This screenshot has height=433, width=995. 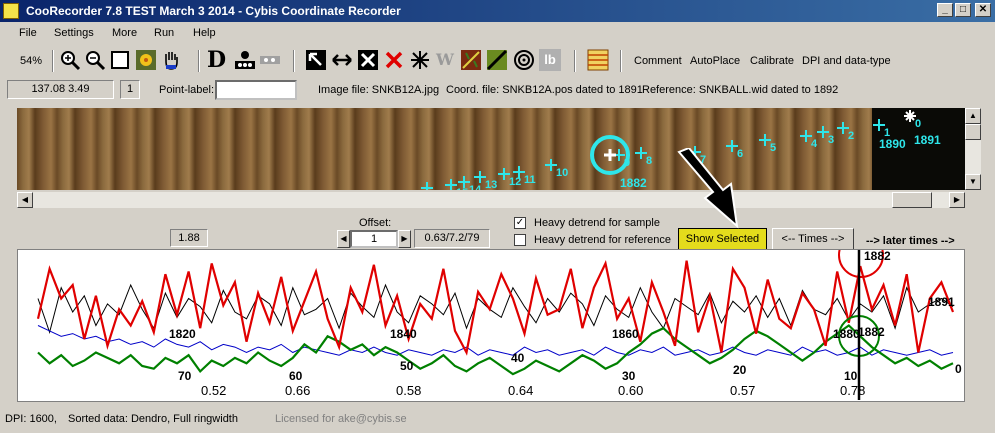 I want to click on calibrate-button: Calibrate, so click(x=772, y=61).